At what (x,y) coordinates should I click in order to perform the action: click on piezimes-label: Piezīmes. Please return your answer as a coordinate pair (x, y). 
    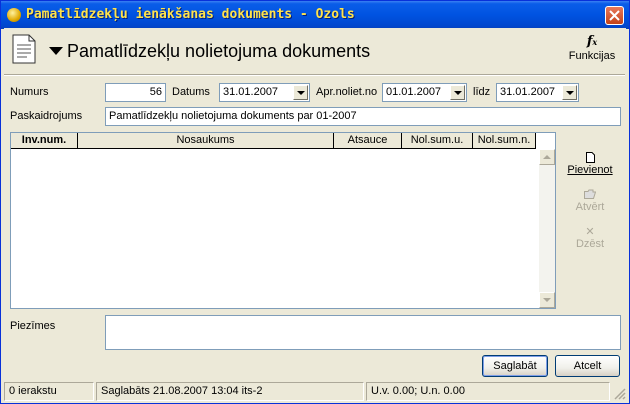
    Looking at the image, I should click on (33, 326).